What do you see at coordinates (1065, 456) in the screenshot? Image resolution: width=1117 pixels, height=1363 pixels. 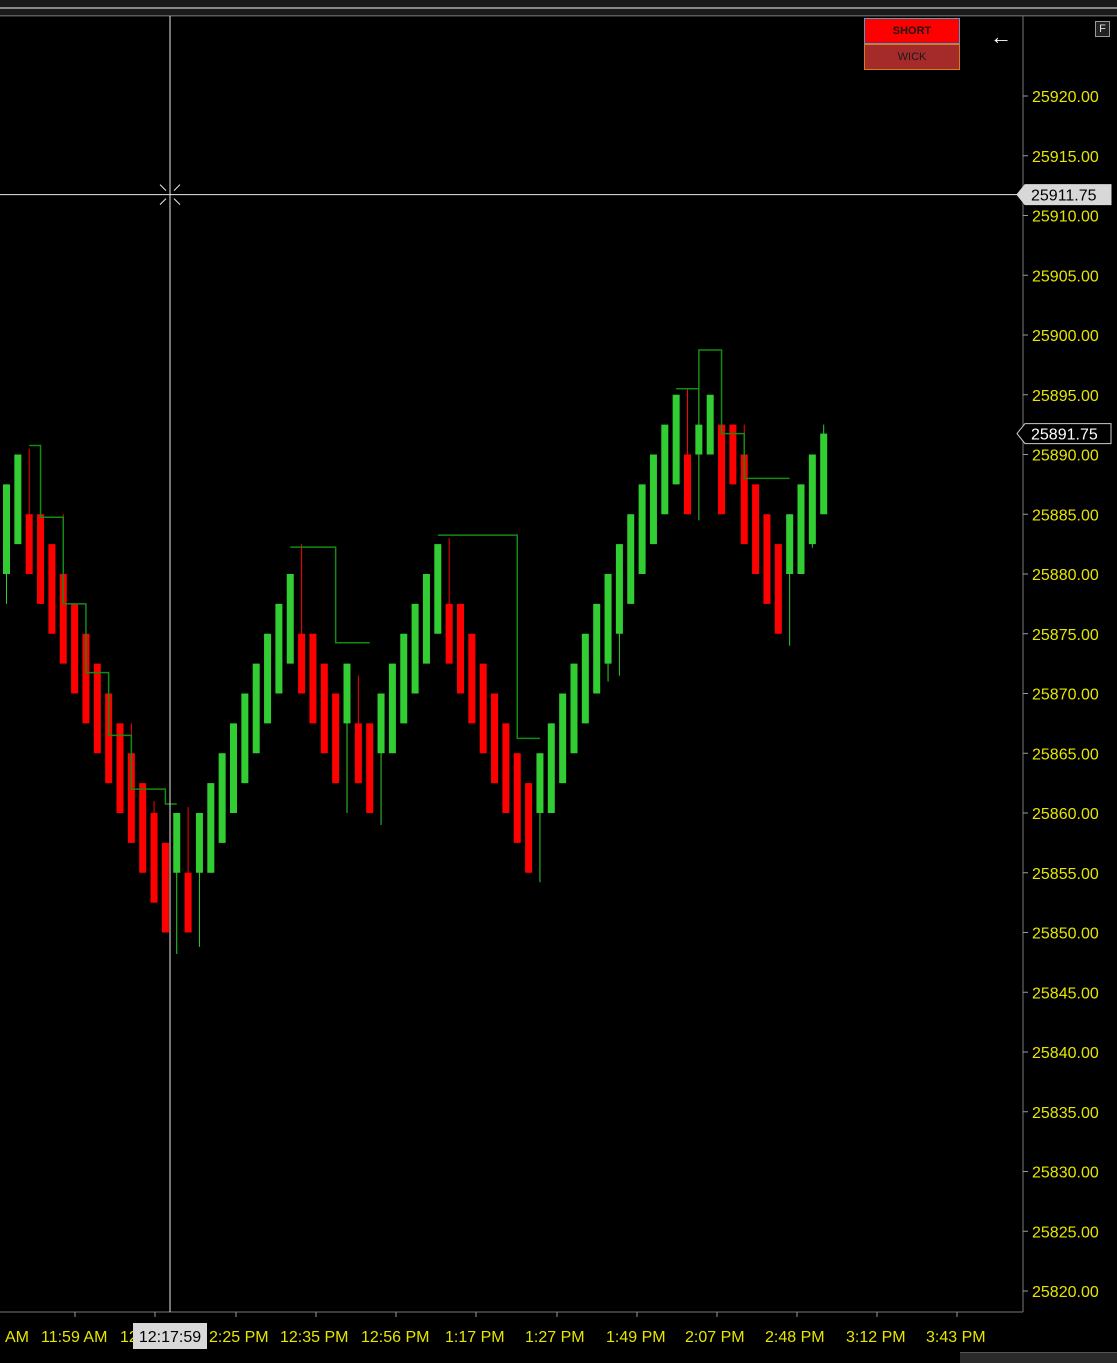 I see `price-tick-label: 25890.00` at bounding box center [1065, 456].